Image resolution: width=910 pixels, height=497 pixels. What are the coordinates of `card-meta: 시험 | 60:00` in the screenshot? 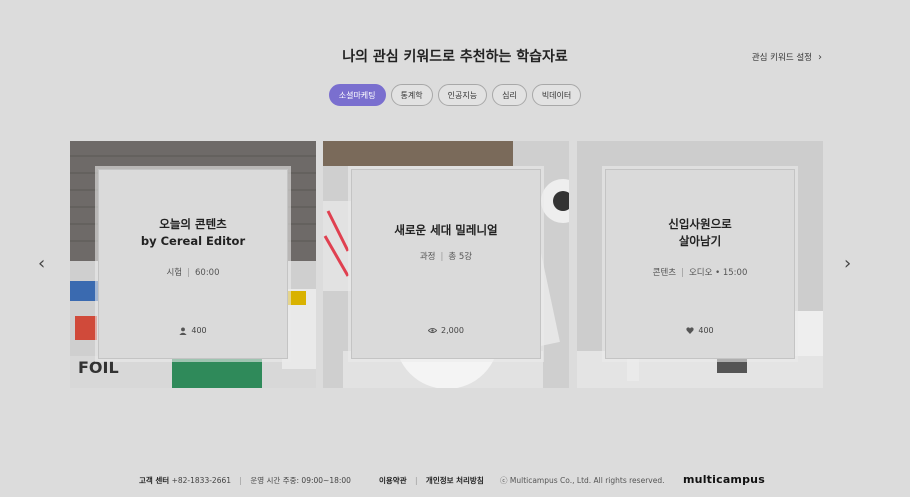 It's located at (193, 273).